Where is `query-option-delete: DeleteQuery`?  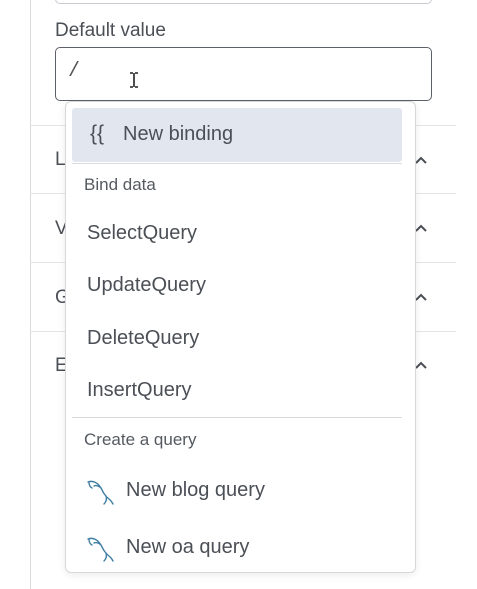 query-option-delete: DeleteQuery is located at coordinates (143, 338).